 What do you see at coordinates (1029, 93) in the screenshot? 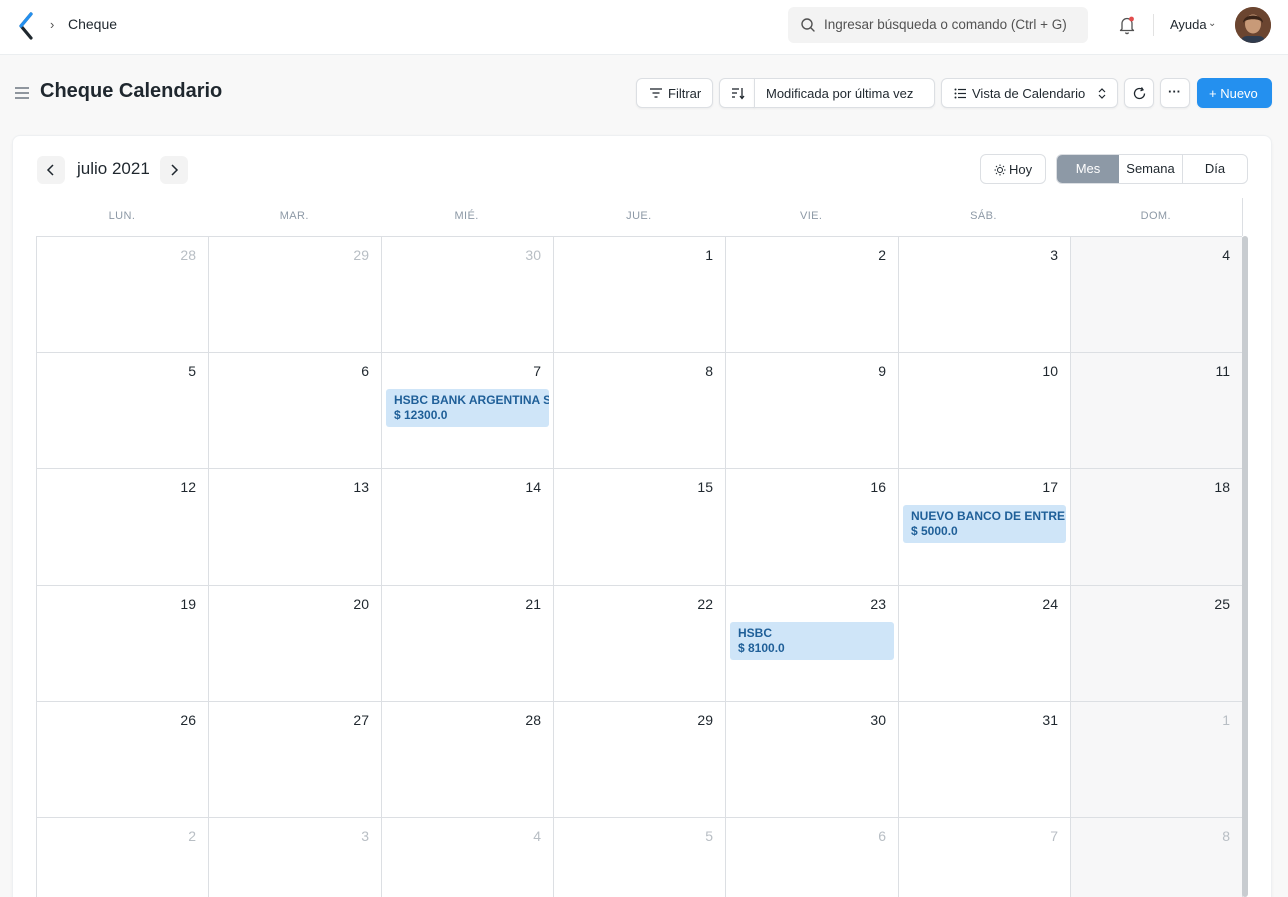
I see `view-switcher-button: Vista de Calendario` at bounding box center [1029, 93].